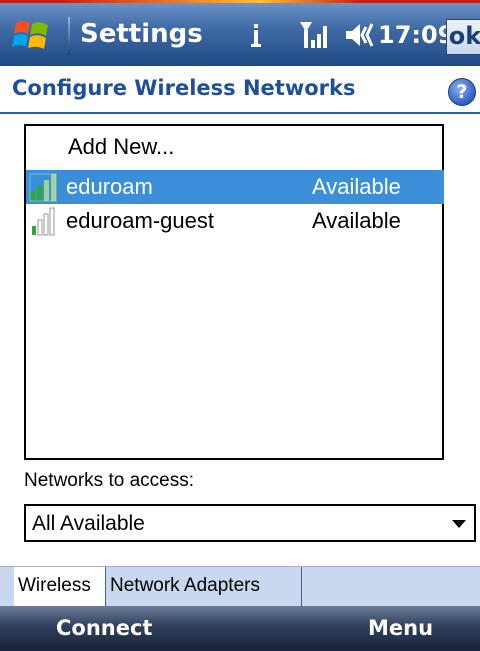 Image resolution: width=480 pixels, height=651 pixels. I want to click on help-icon: ?, so click(462, 92).